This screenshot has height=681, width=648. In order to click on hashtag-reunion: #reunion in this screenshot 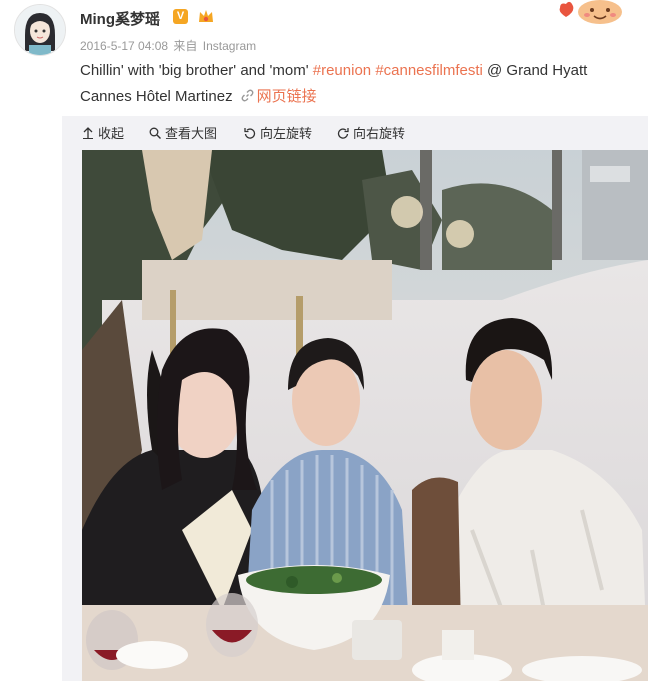, I will do `click(342, 70)`.